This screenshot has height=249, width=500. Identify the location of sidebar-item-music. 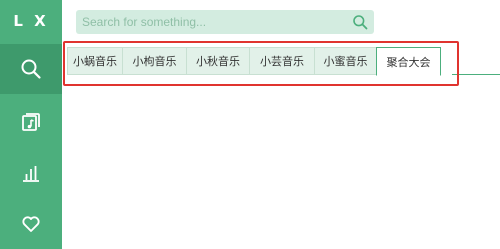
(31, 122).